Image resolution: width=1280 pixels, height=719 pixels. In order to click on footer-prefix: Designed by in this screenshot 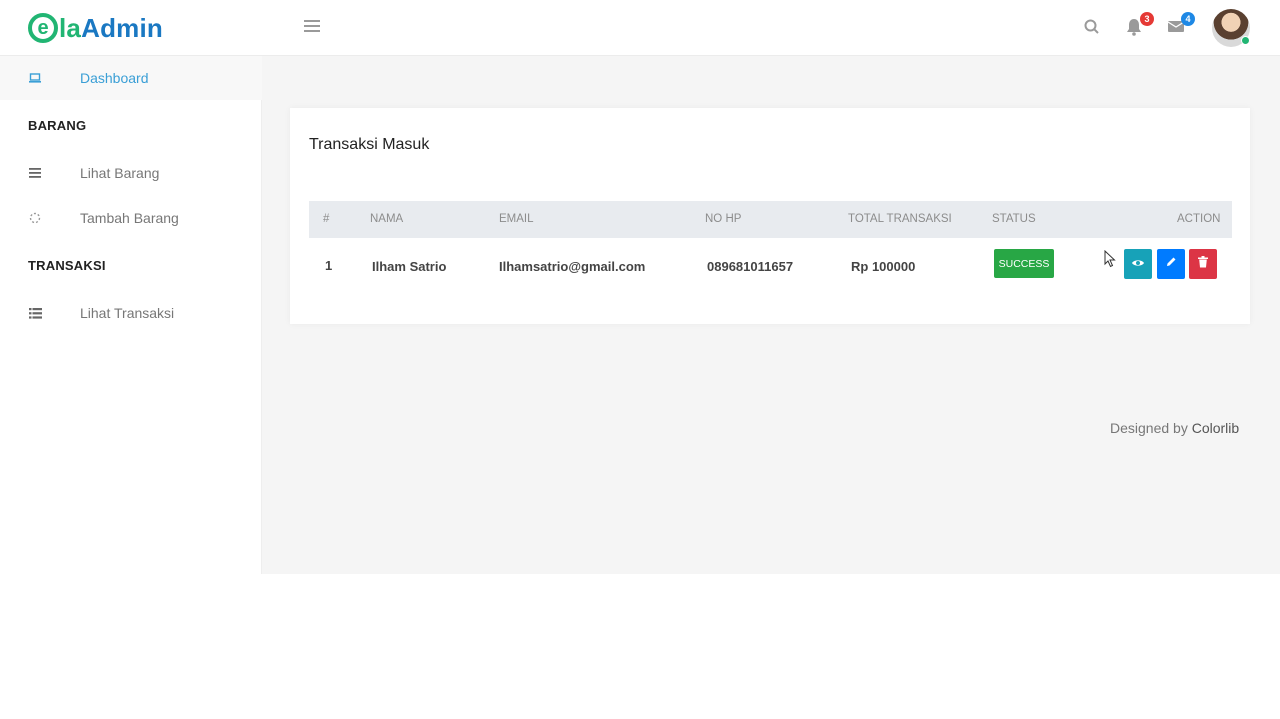, I will do `click(1149, 428)`.